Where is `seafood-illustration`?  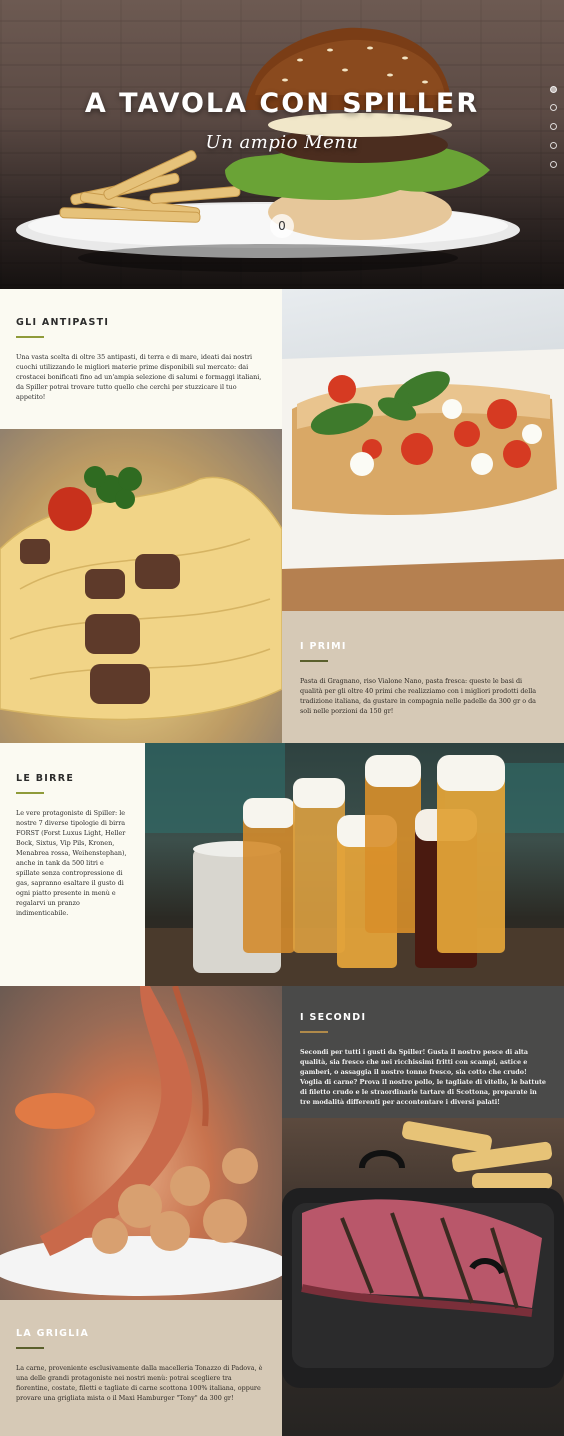 seafood-illustration is located at coordinates (141, 1141).